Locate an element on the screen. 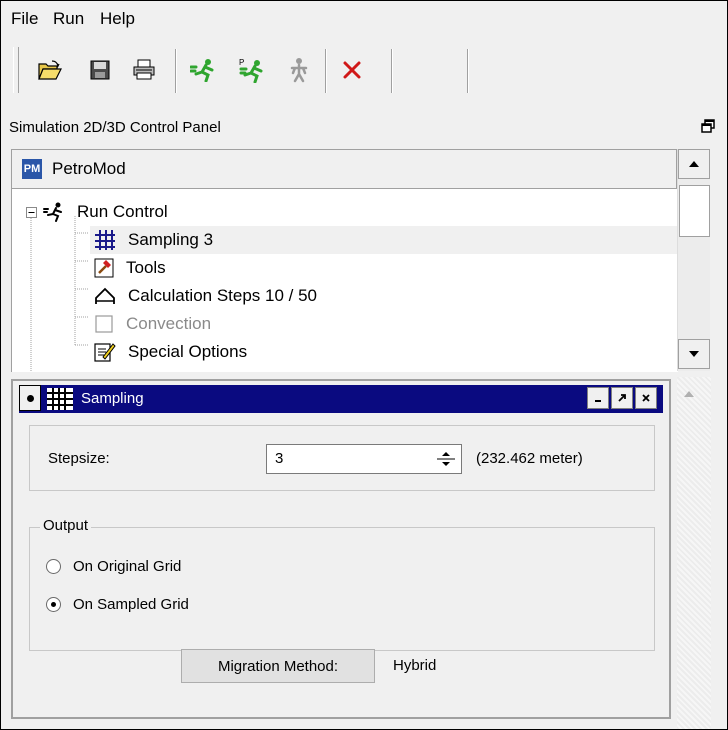 The height and width of the screenshot is (730, 728). scroll-down-button is located at coordinates (694, 354).